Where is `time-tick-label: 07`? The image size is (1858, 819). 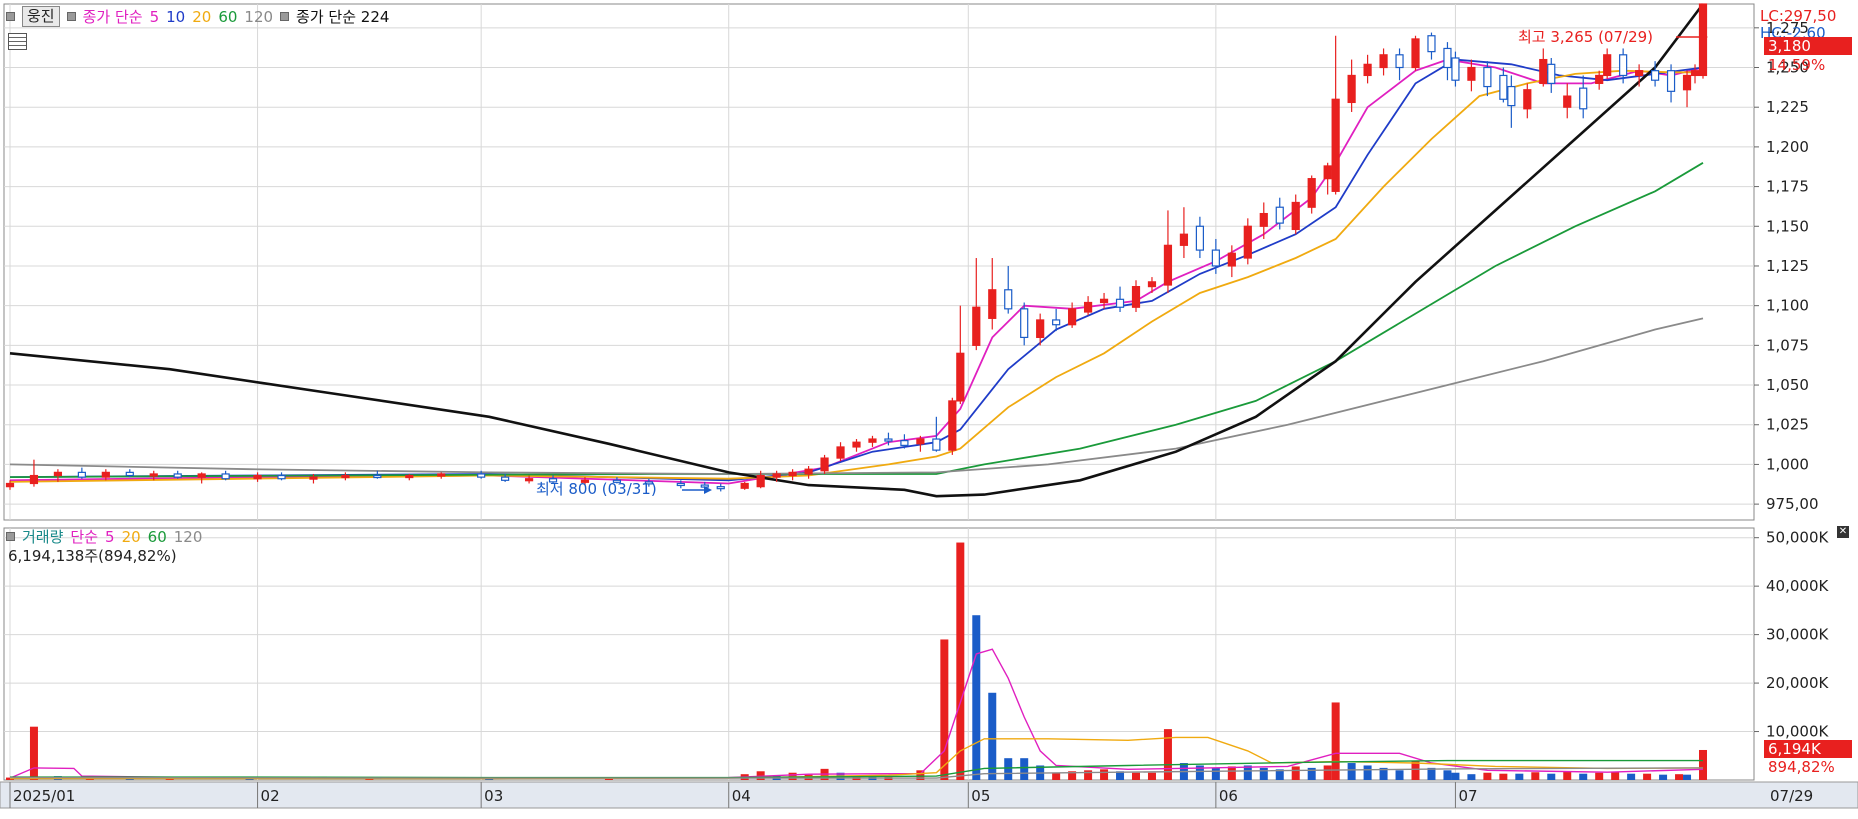
time-tick-label: 07 is located at coordinates (1467, 796).